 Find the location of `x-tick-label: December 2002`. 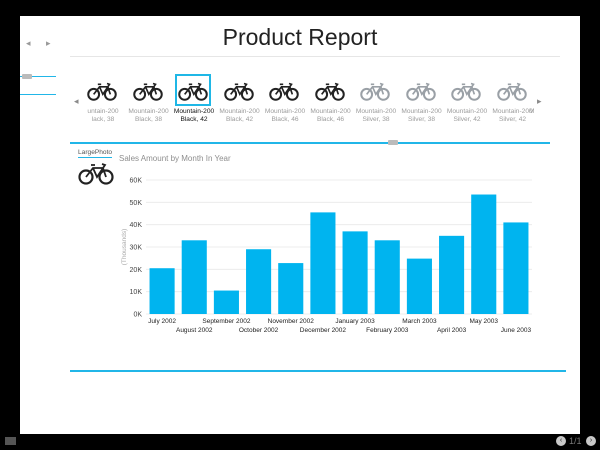

x-tick-label: December 2002 is located at coordinates (323, 330).